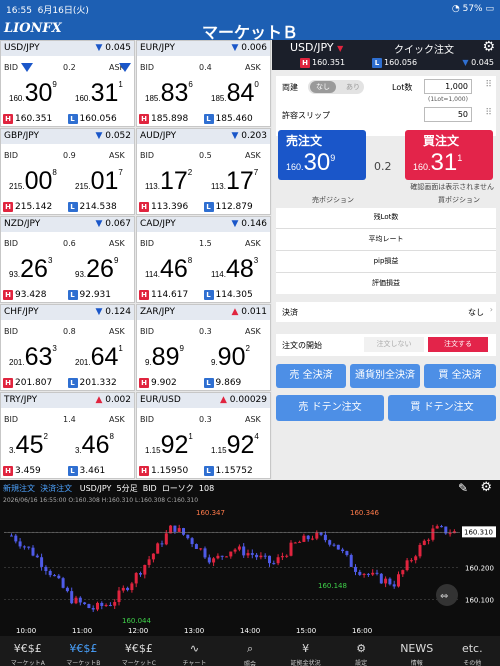 Image resolution: width=500 pixels, height=666 pixels. I want to click on x-tick-label: 14:00, so click(250, 631).